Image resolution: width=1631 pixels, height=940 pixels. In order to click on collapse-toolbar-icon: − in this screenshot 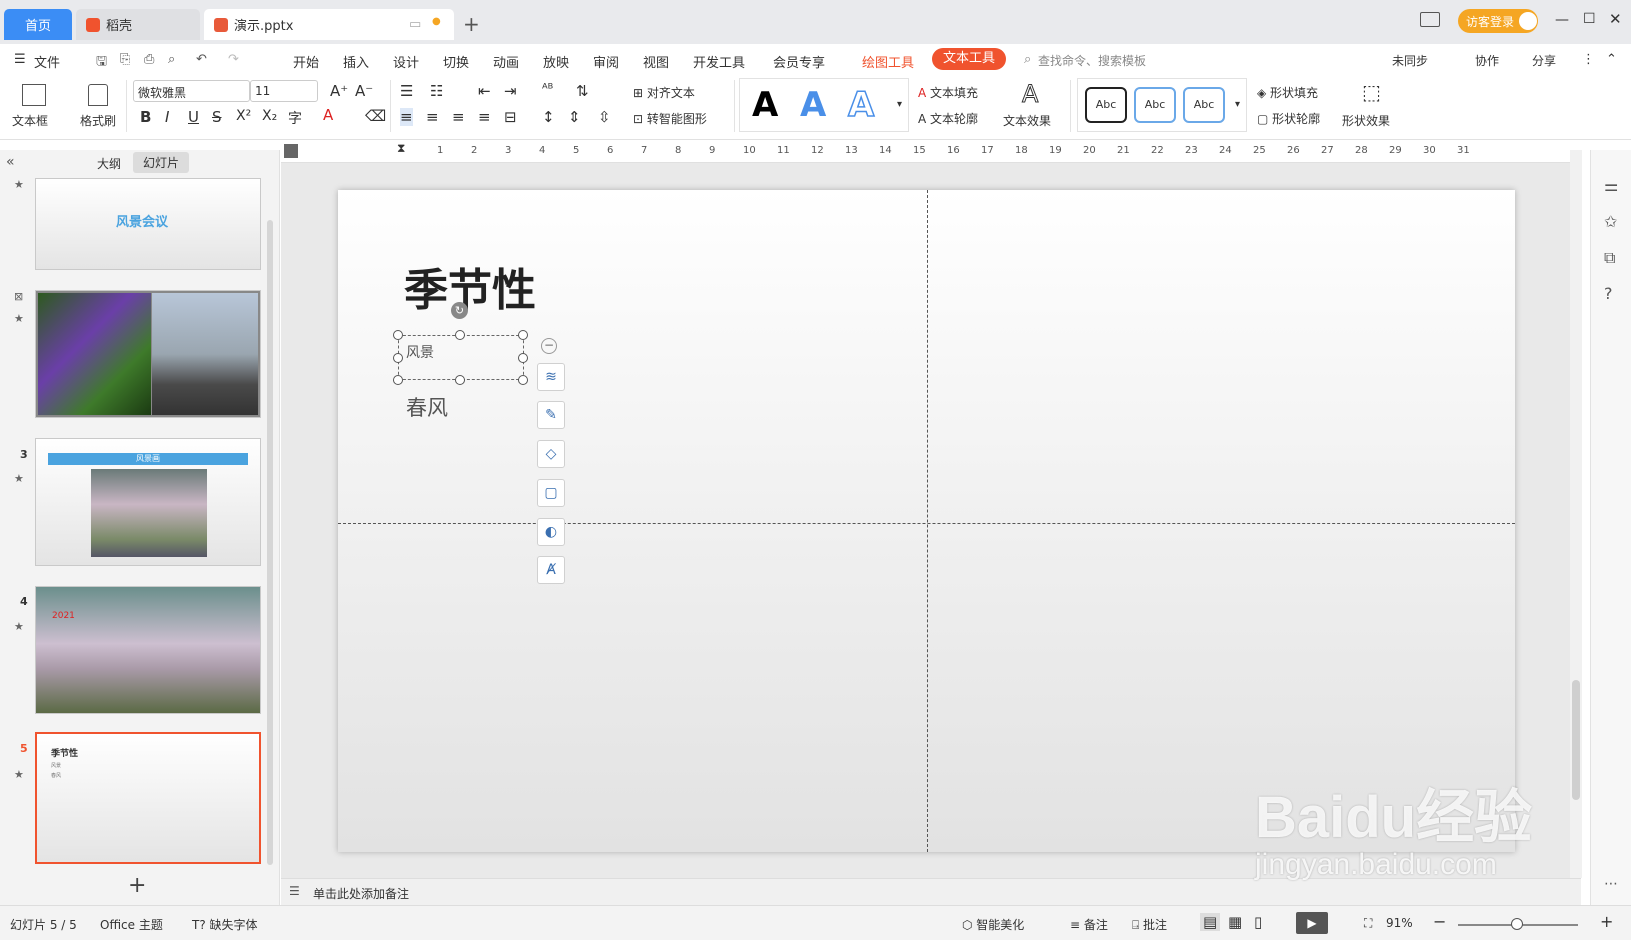, I will do `click(549, 346)`.